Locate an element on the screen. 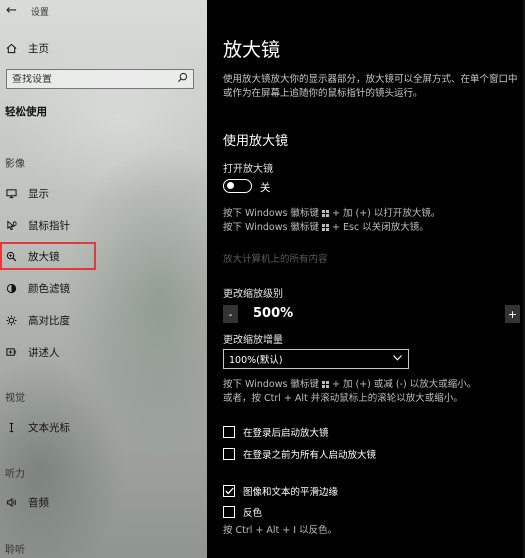  checkbox-label: 在登录后启动放大镜 is located at coordinates (286, 433).